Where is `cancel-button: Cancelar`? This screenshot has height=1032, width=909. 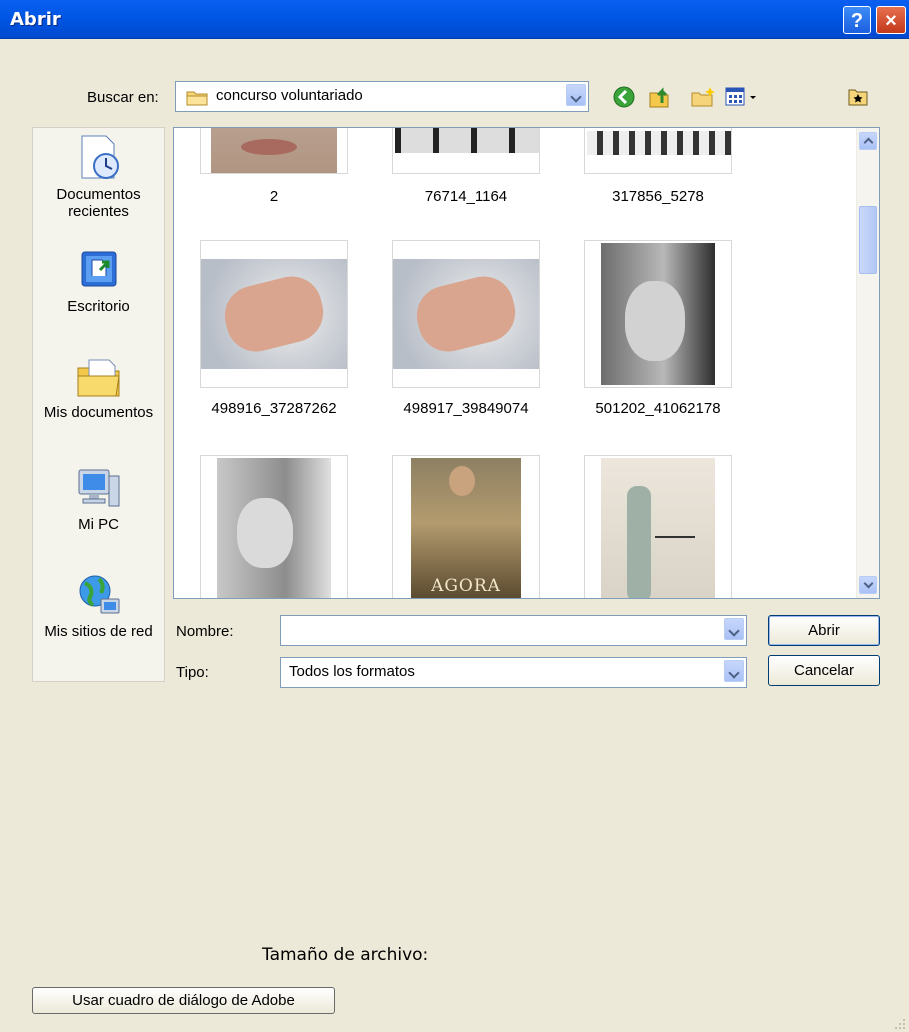 cancel-button: Cancelar is located at coordinates (824, 670).